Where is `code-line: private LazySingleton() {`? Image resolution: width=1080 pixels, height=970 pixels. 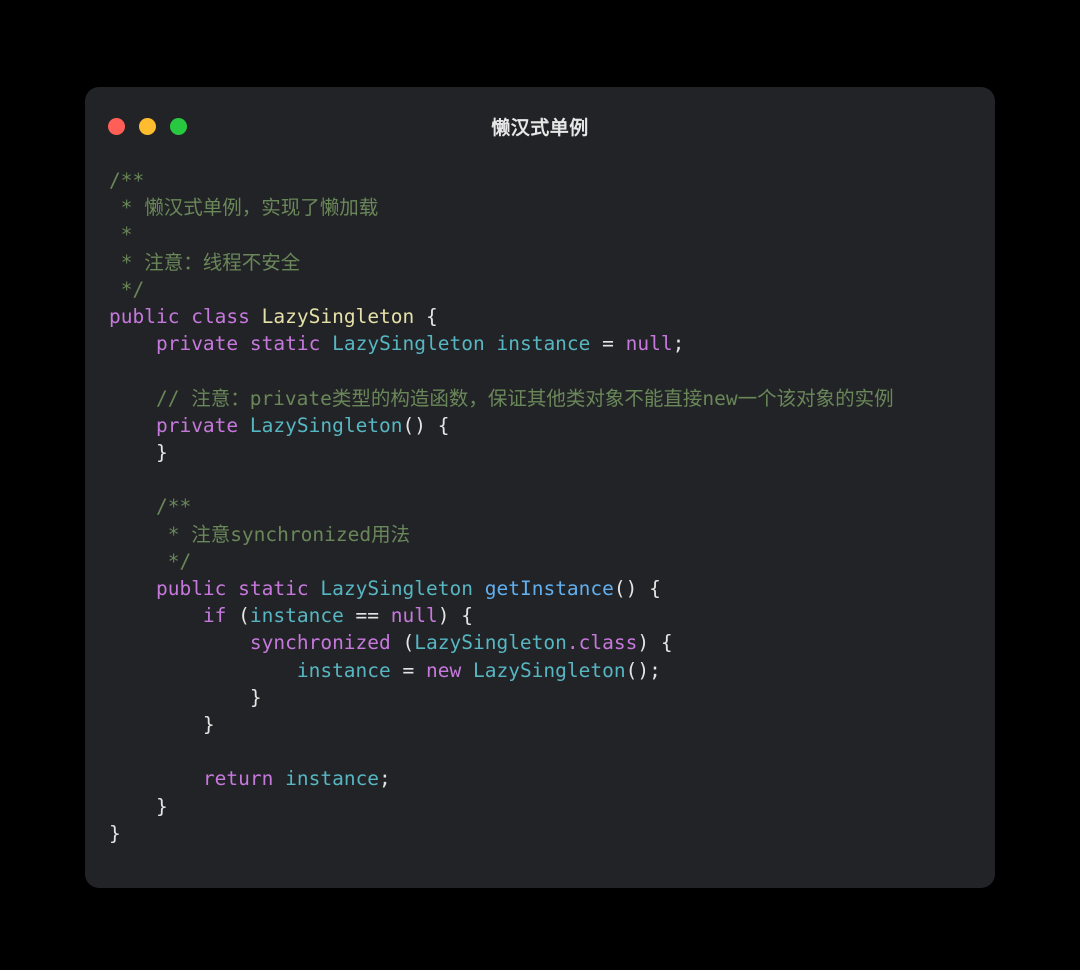
code-line: private LazySingleton() { is located at coordinates (279, 425).